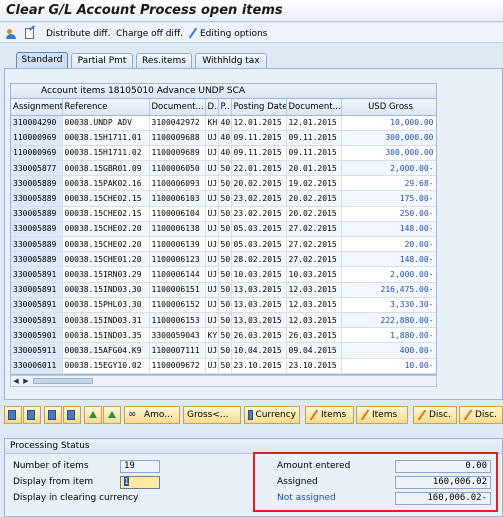  Describe the element at coordinates (37, 168) in the screenshot. I see `table-cell: 330005877` at that location.